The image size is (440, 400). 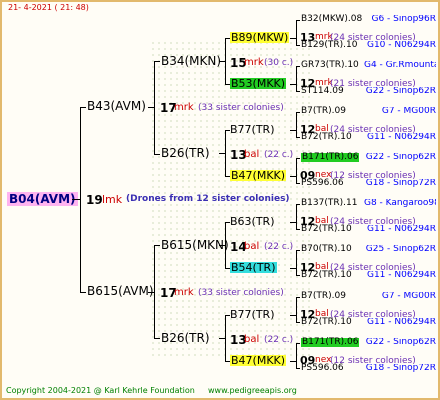 What do you see at coordinates (254, 62) in the screenshot?
I see `grandparent-mark: mrk` at bounding box center [254, 62].